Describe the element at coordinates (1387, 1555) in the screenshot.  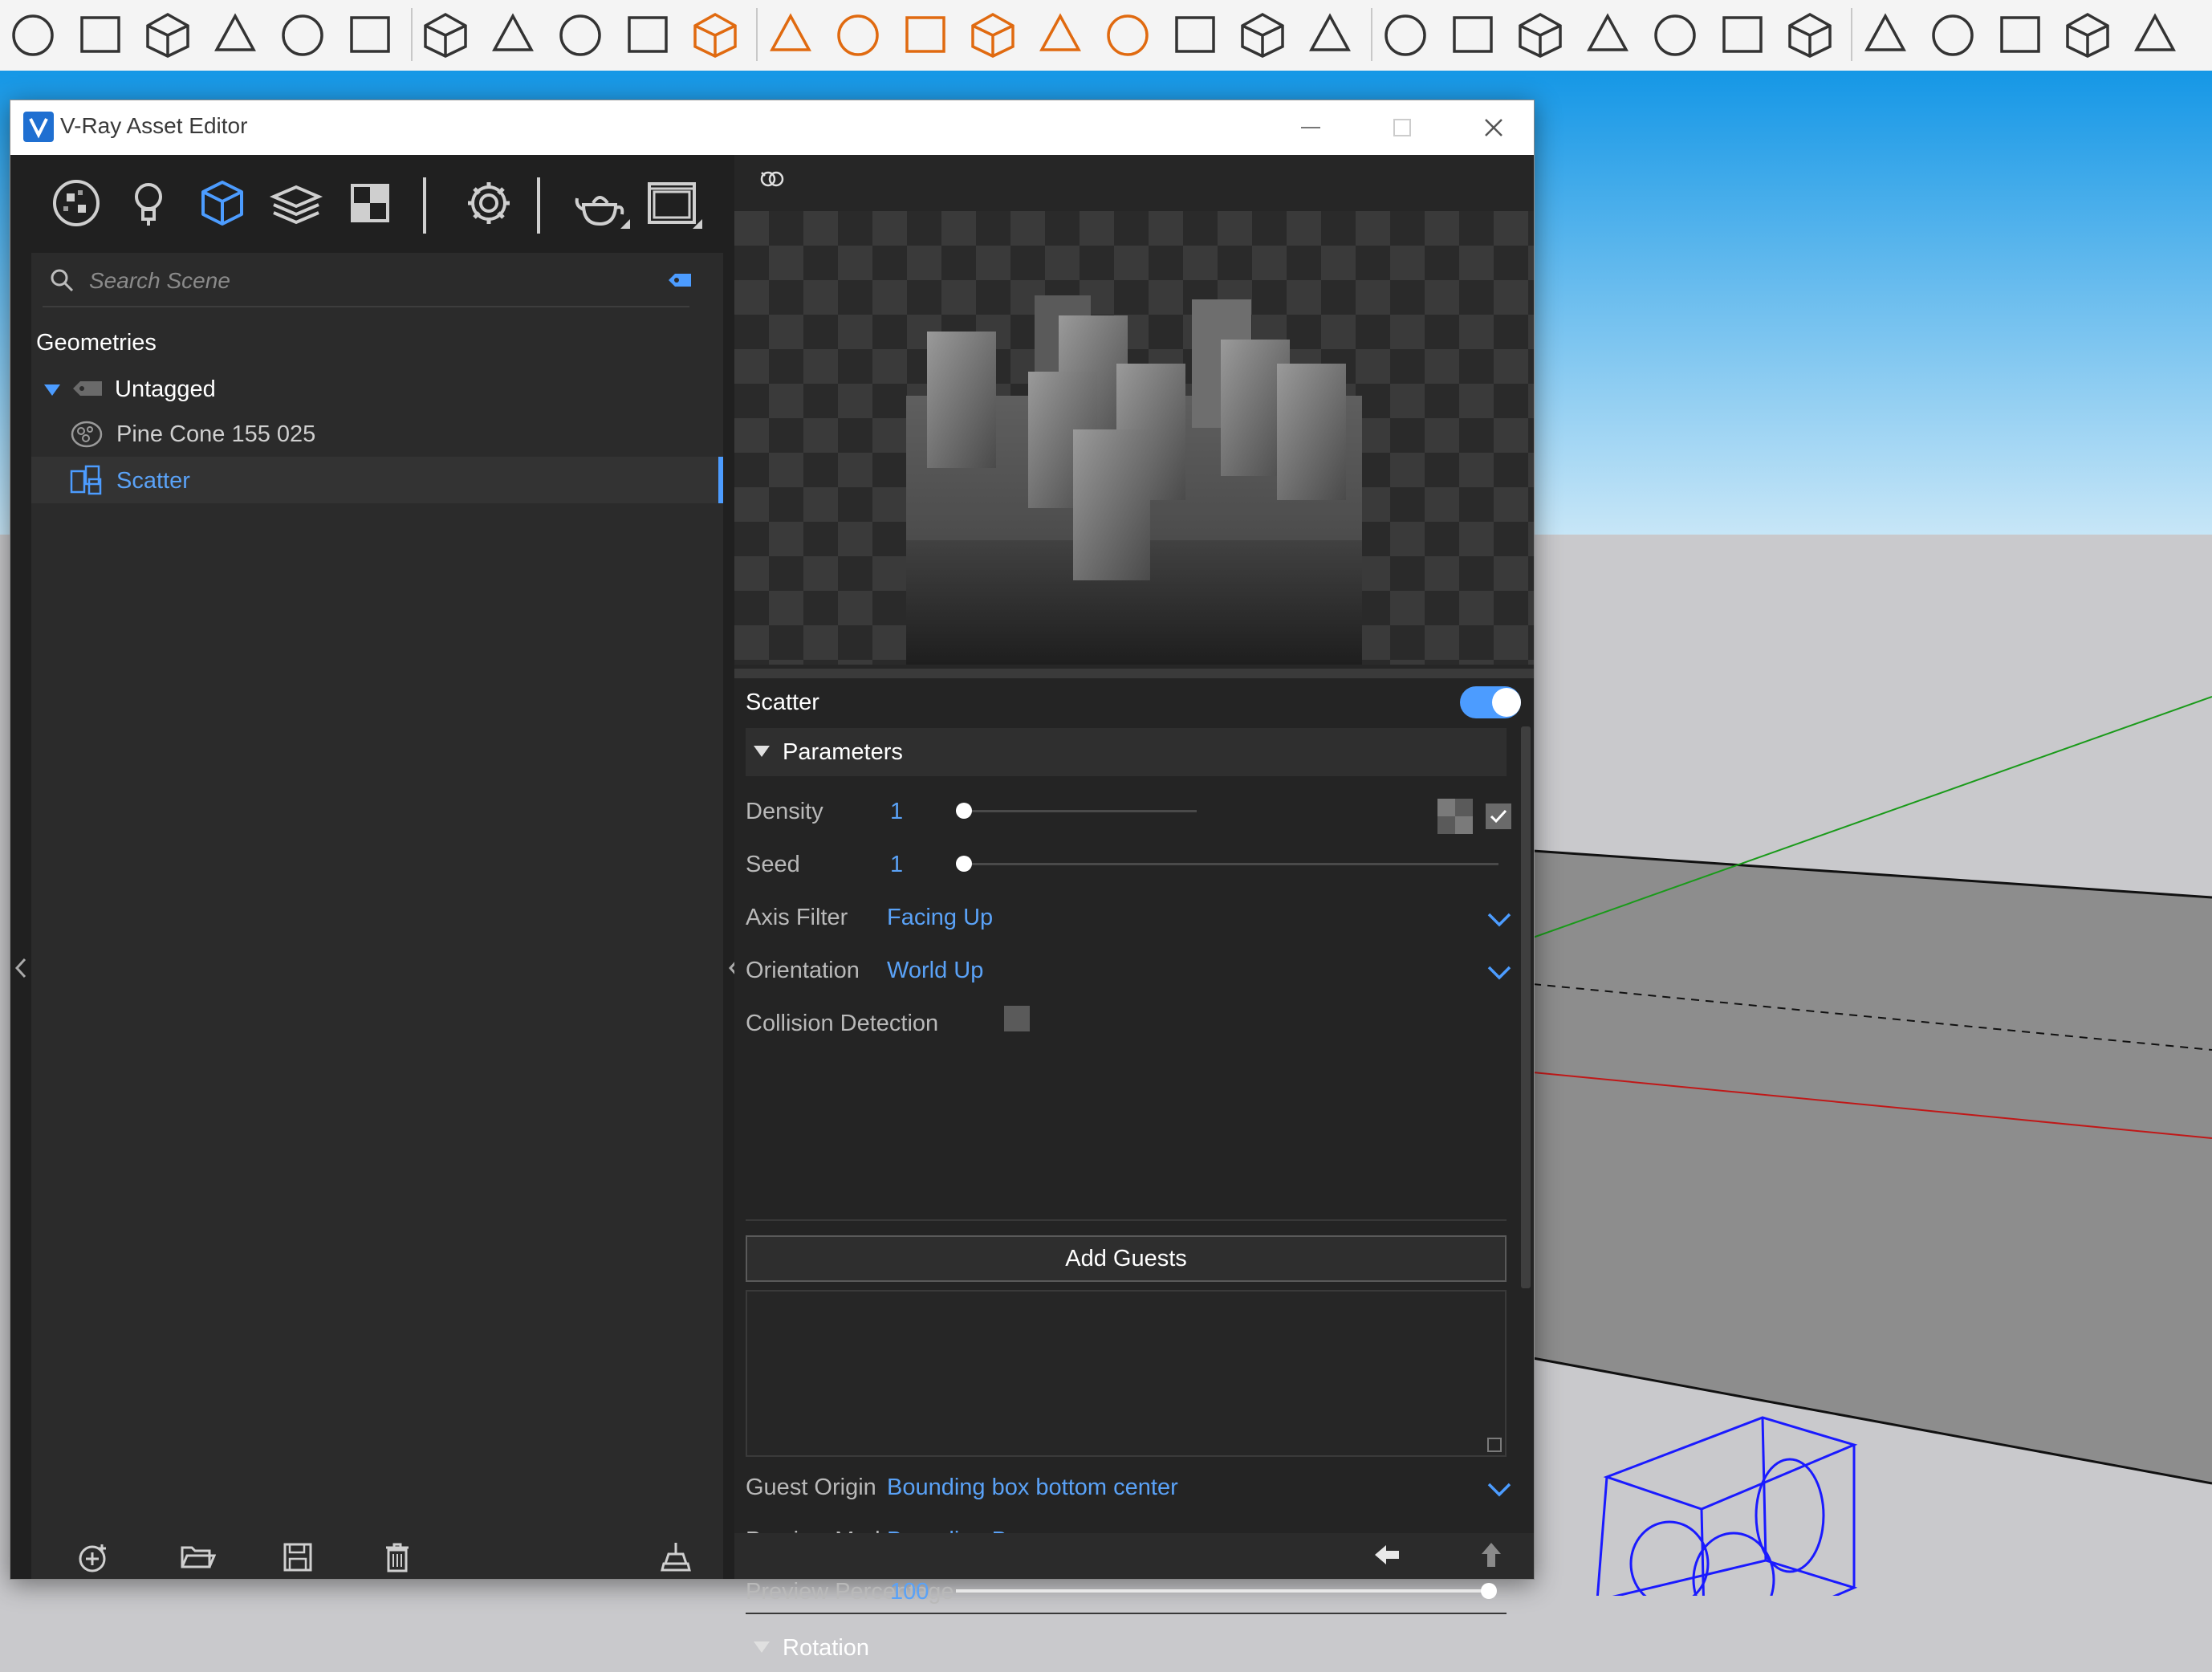
I see `back-arrow-icon` at that location.